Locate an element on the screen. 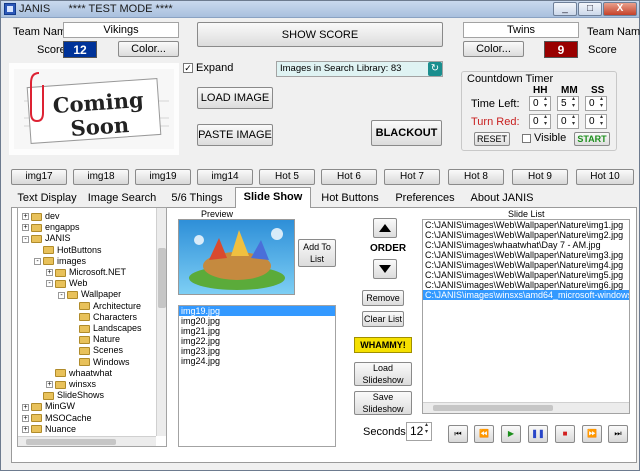  tab-56-things: 5/6 Things is located at coordinates (197, 198).